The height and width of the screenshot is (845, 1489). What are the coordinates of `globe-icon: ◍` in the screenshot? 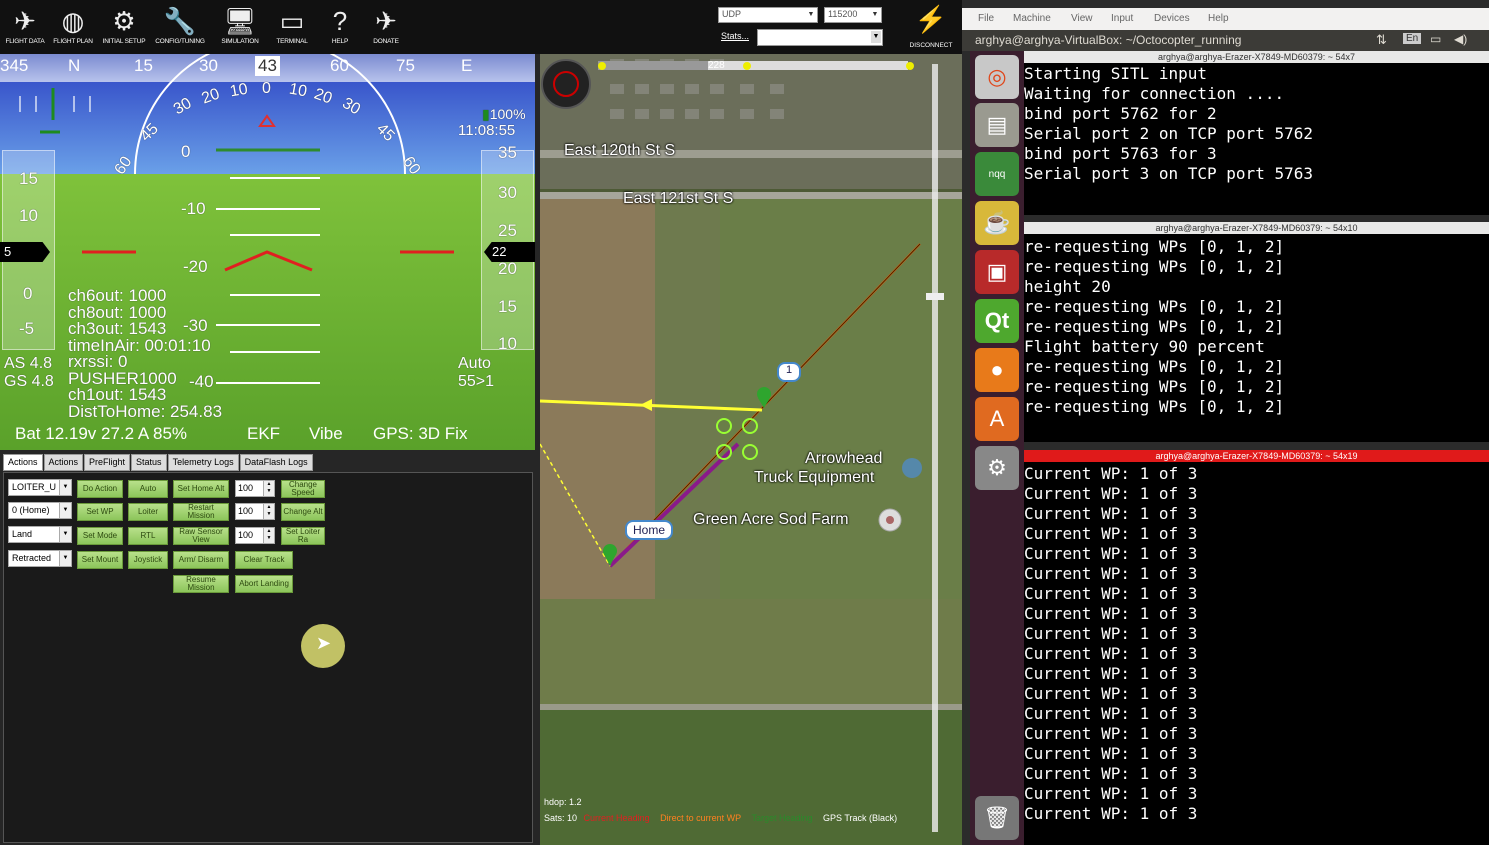 It's located at (73, 20).